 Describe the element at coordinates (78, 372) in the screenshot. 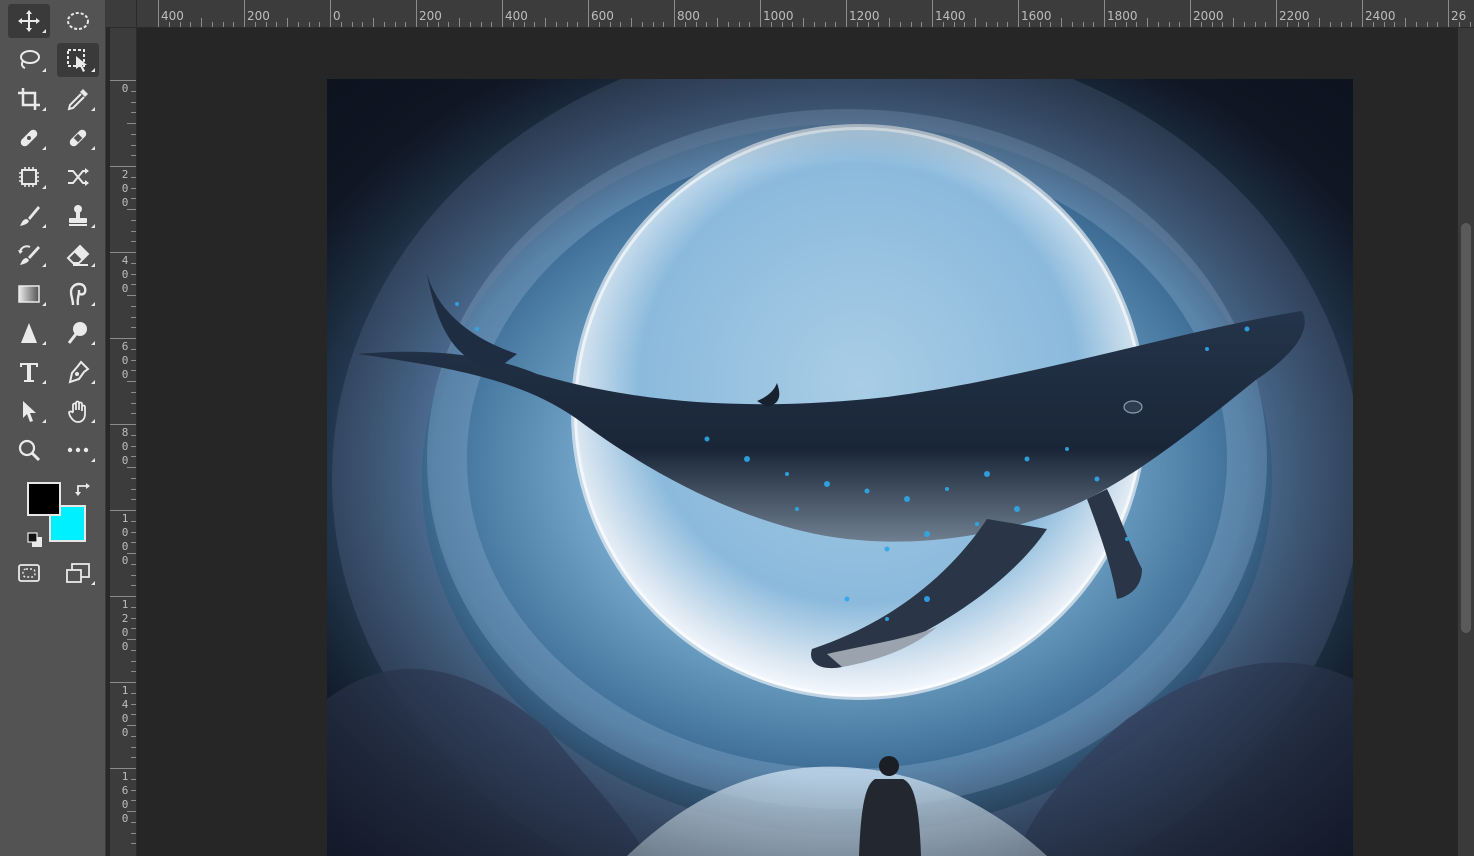

I see `pen-tool` at that location.